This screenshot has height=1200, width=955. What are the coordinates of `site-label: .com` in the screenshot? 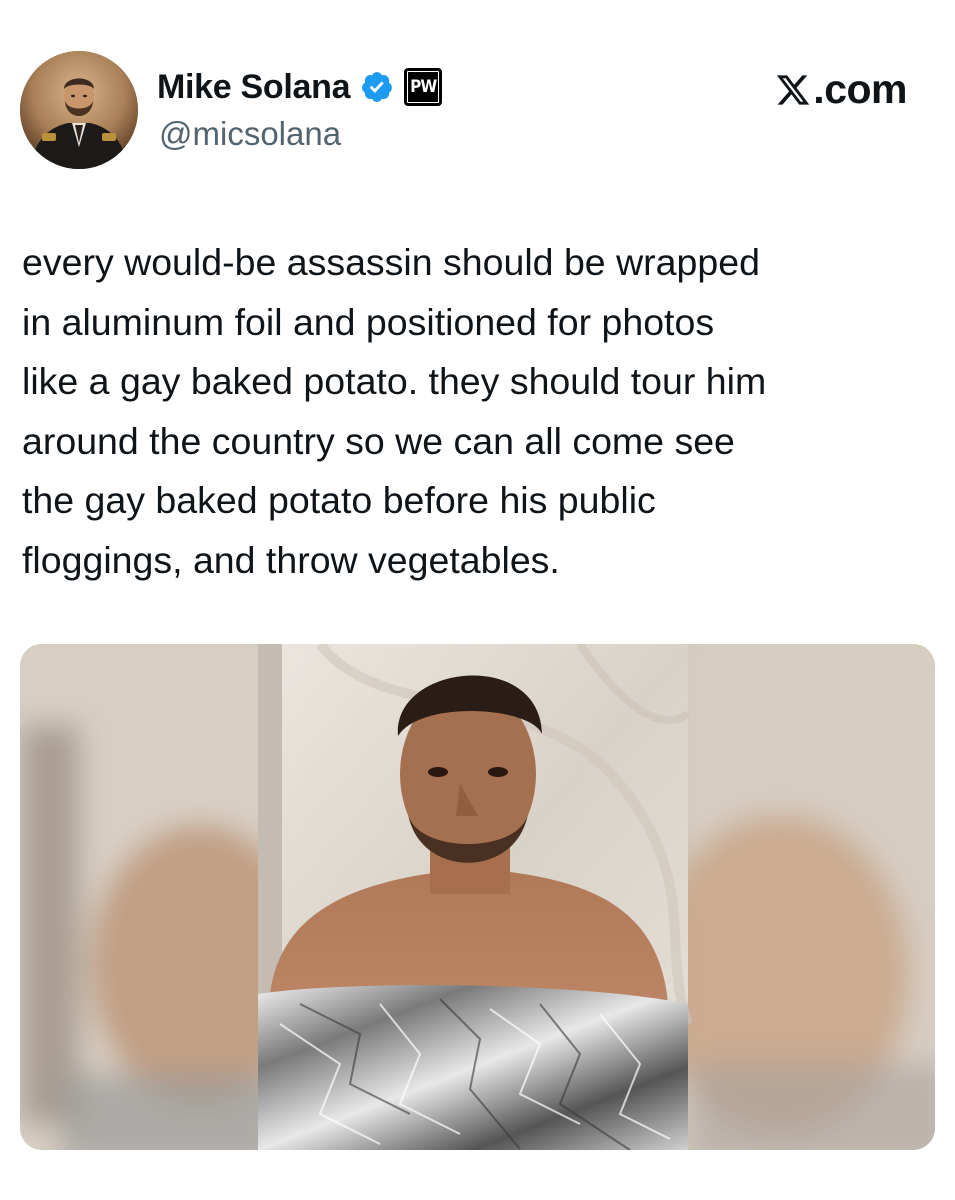 It's located at (841, 89).